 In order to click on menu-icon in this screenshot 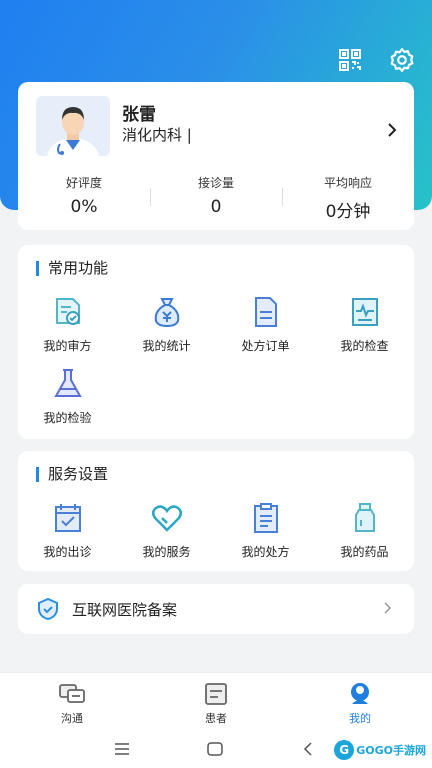, I will do `click(122, 750)`.